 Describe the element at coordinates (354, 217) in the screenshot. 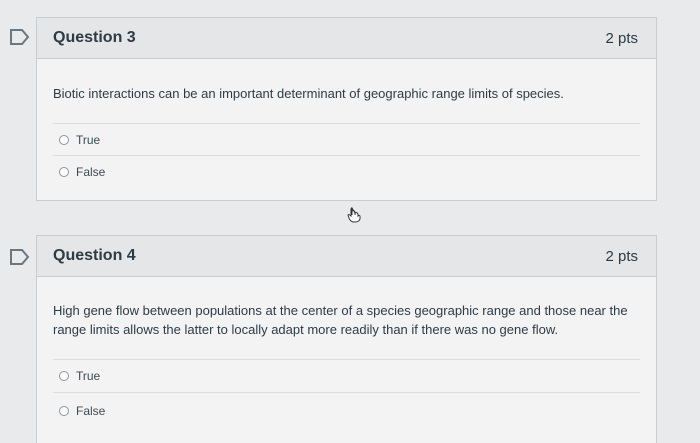

I see `hand-pointer-icon` at that location.